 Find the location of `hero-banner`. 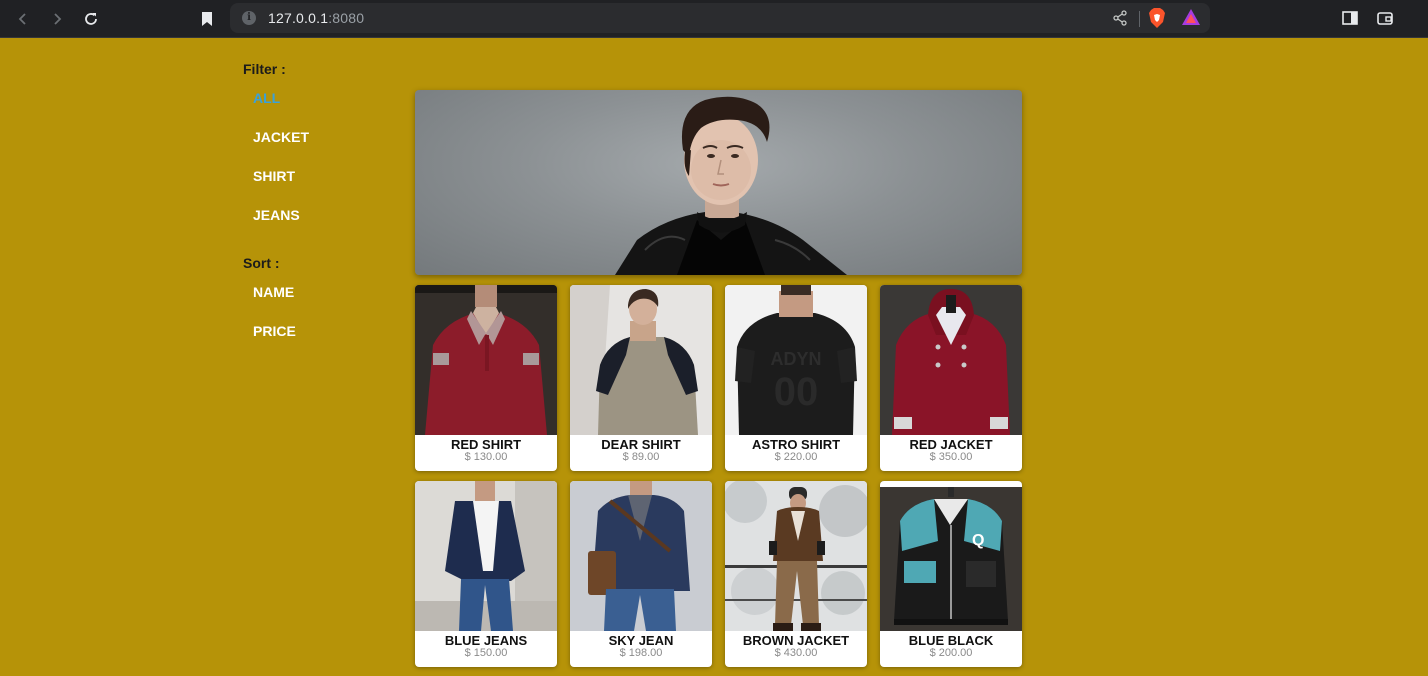

hero-banner is located at coordinates (718, 182).